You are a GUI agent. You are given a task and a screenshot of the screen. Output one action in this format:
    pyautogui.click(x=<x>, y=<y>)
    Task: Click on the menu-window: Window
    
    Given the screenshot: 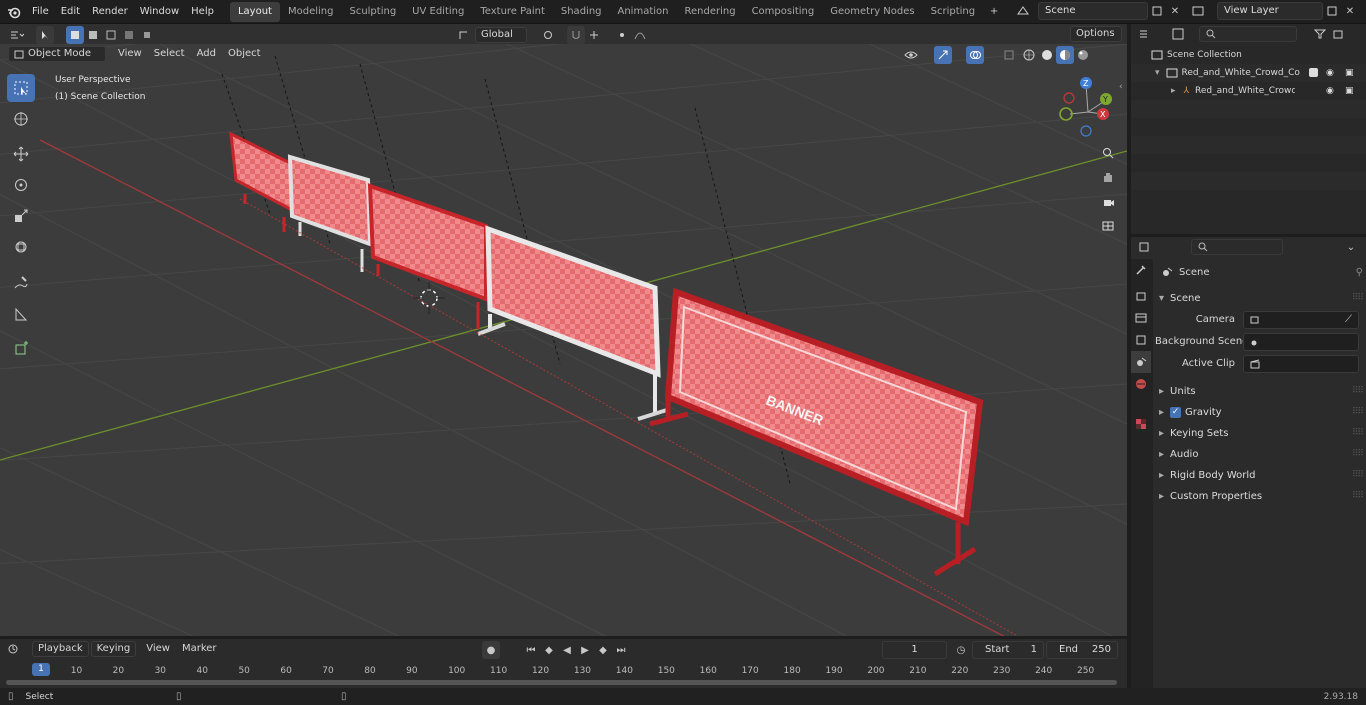 What is the action you would take?
    pyautogui.click(x=159, y=12)
    